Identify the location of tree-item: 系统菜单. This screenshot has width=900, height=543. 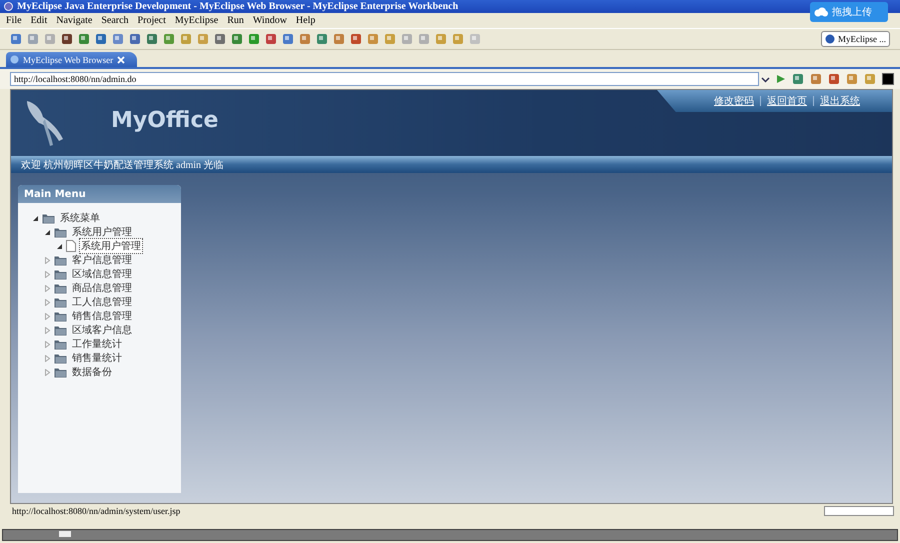
(80, 218).